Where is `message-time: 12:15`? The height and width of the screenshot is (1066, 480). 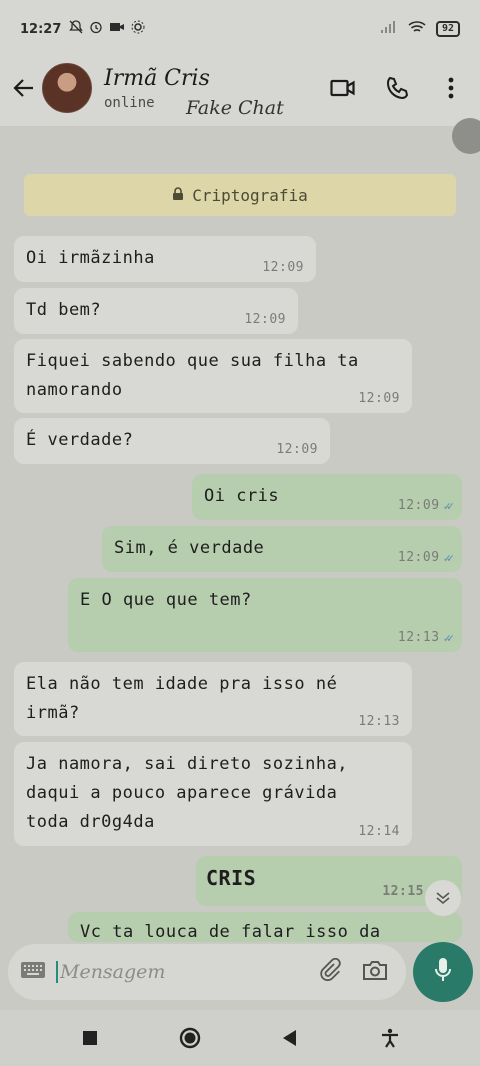
message-time: 12:15 is located at coordinates (403, 892).